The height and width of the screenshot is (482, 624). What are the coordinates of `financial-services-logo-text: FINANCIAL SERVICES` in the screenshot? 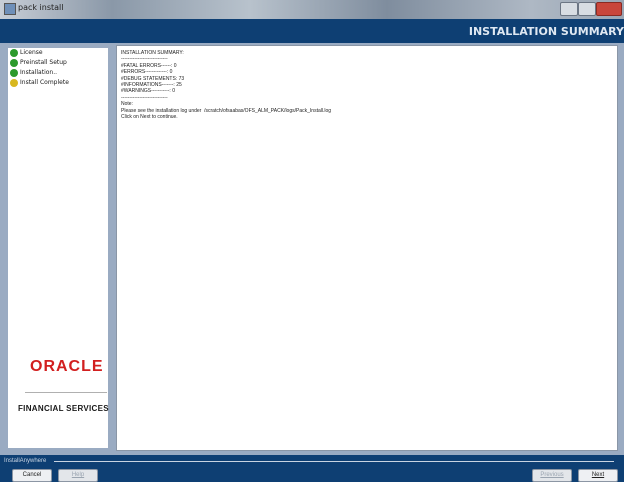 It's located at (63, 408).